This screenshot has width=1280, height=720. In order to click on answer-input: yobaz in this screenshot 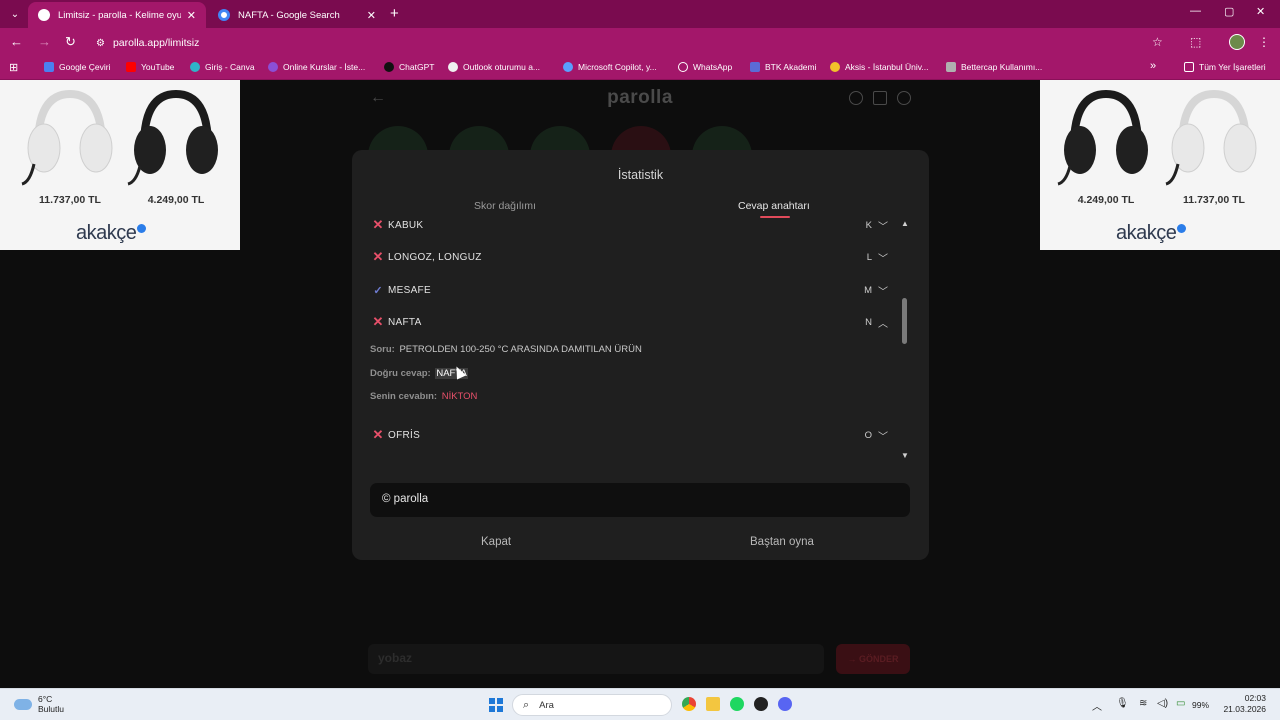, I will do `click(596, 659)`.